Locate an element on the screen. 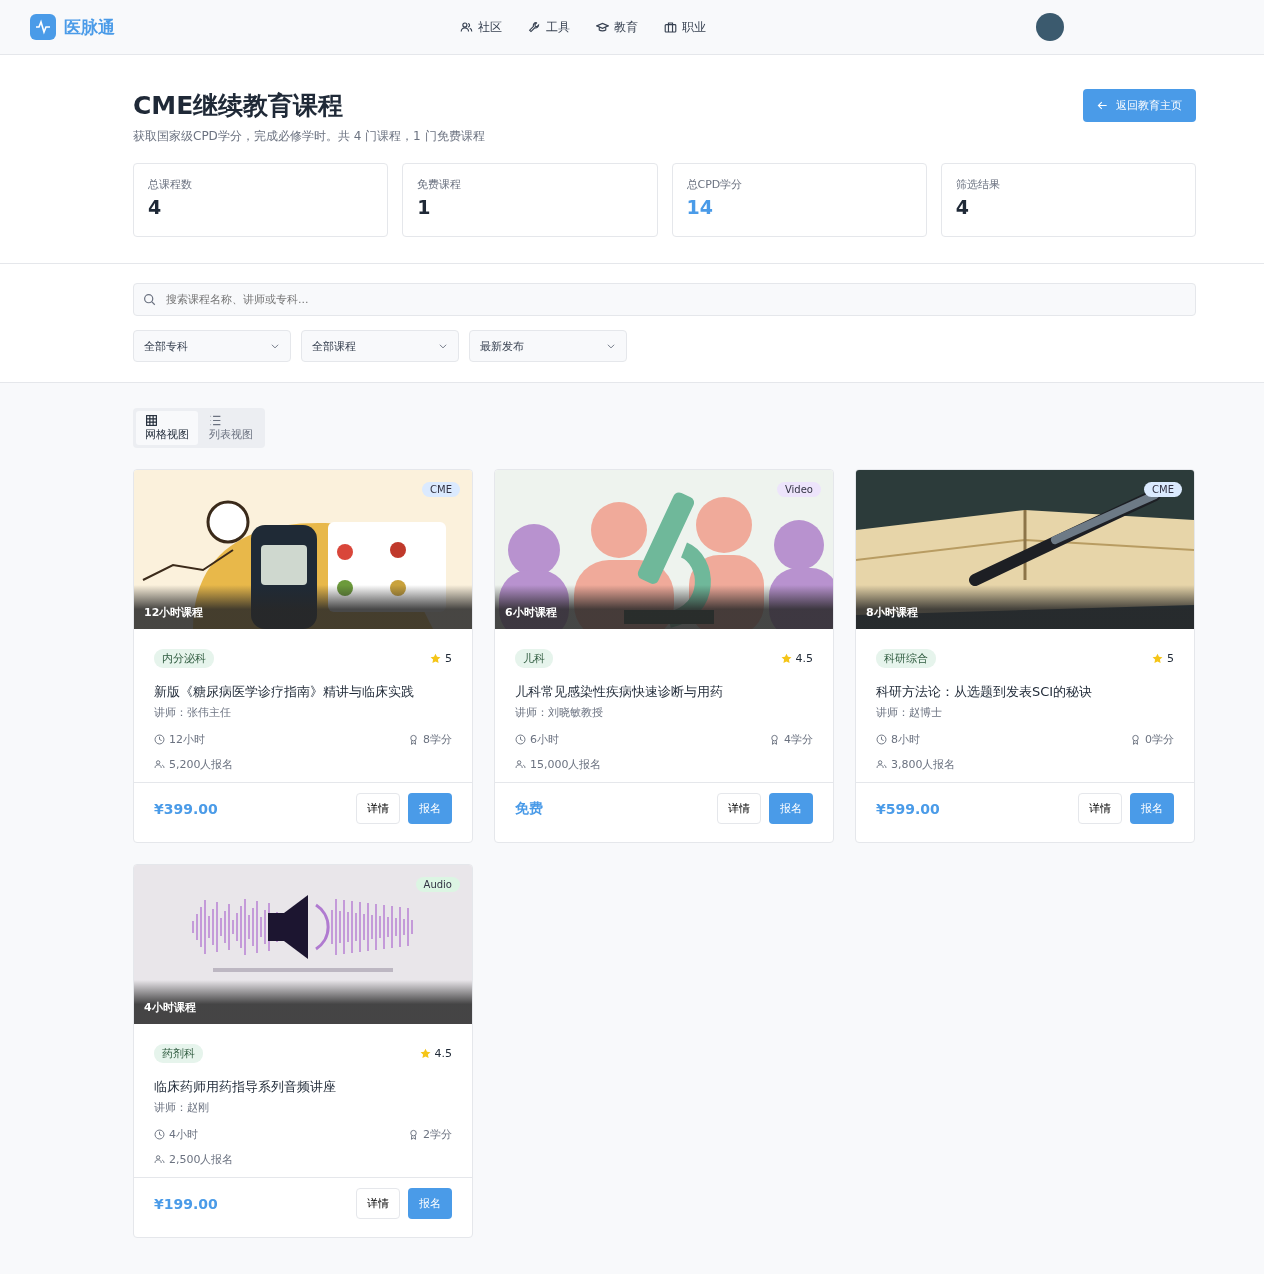 This screenshot has height=1274, width=1264. course-title: 新版《糖尿病医学诊疗指南》精讲与临床实践 is located at coordinates (303, 692).